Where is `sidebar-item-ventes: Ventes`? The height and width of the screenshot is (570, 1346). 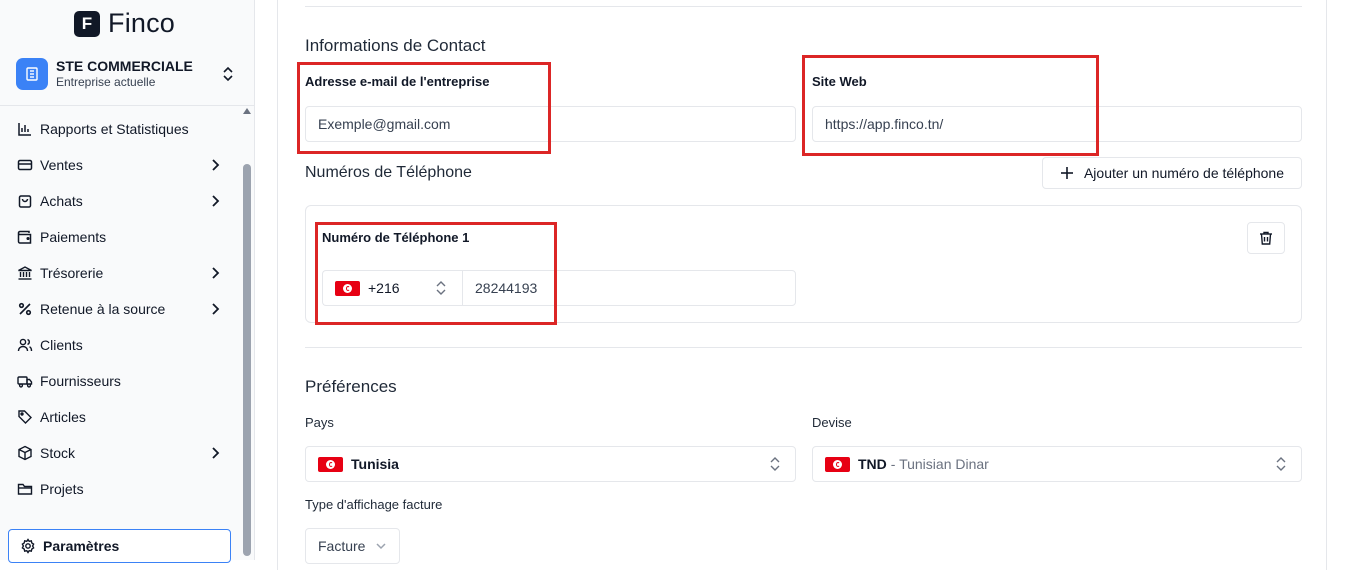 sidebar-item-ventes: Ventes is located at coordinates (119, 165).